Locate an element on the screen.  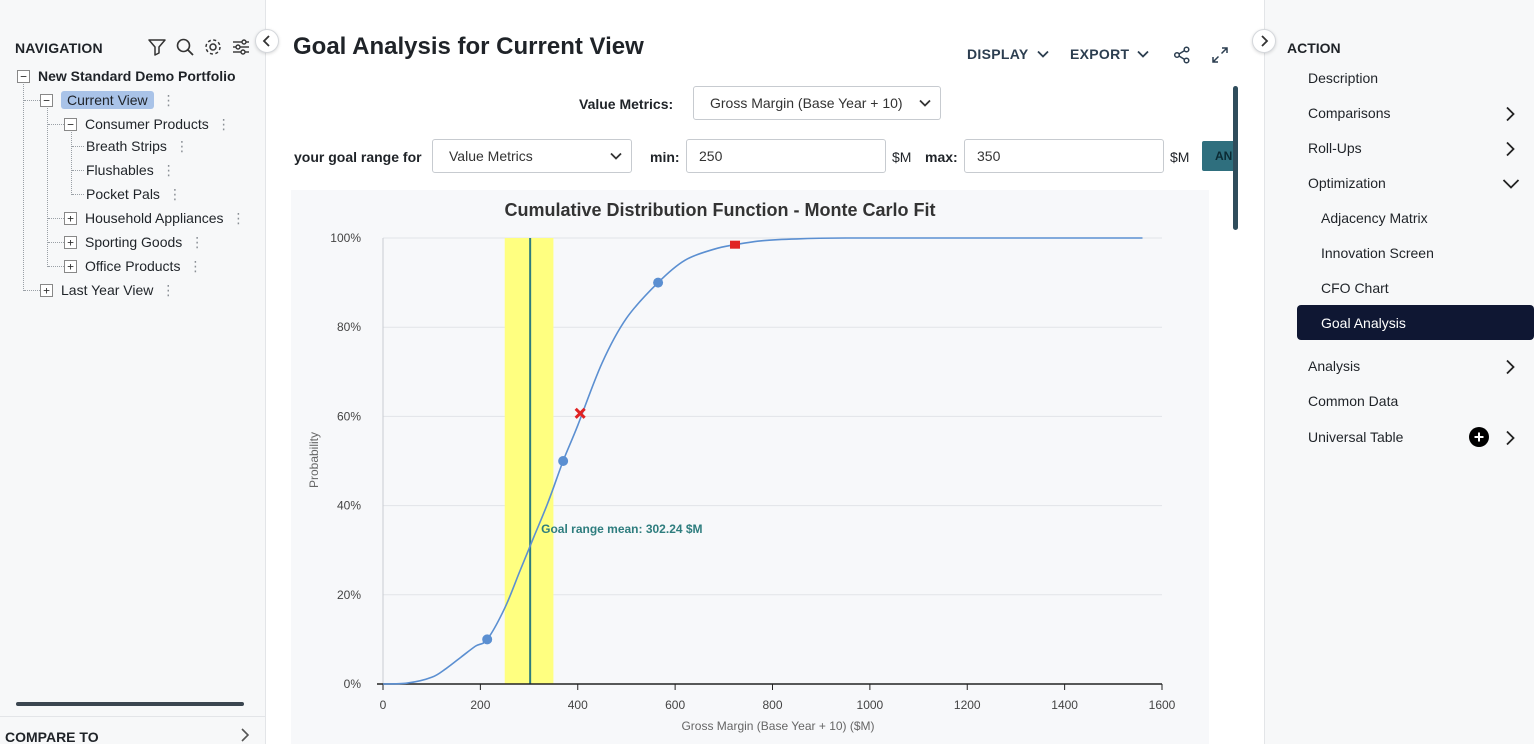
compare-to-label: COMPARE TO is located at coordinates (52, 736).